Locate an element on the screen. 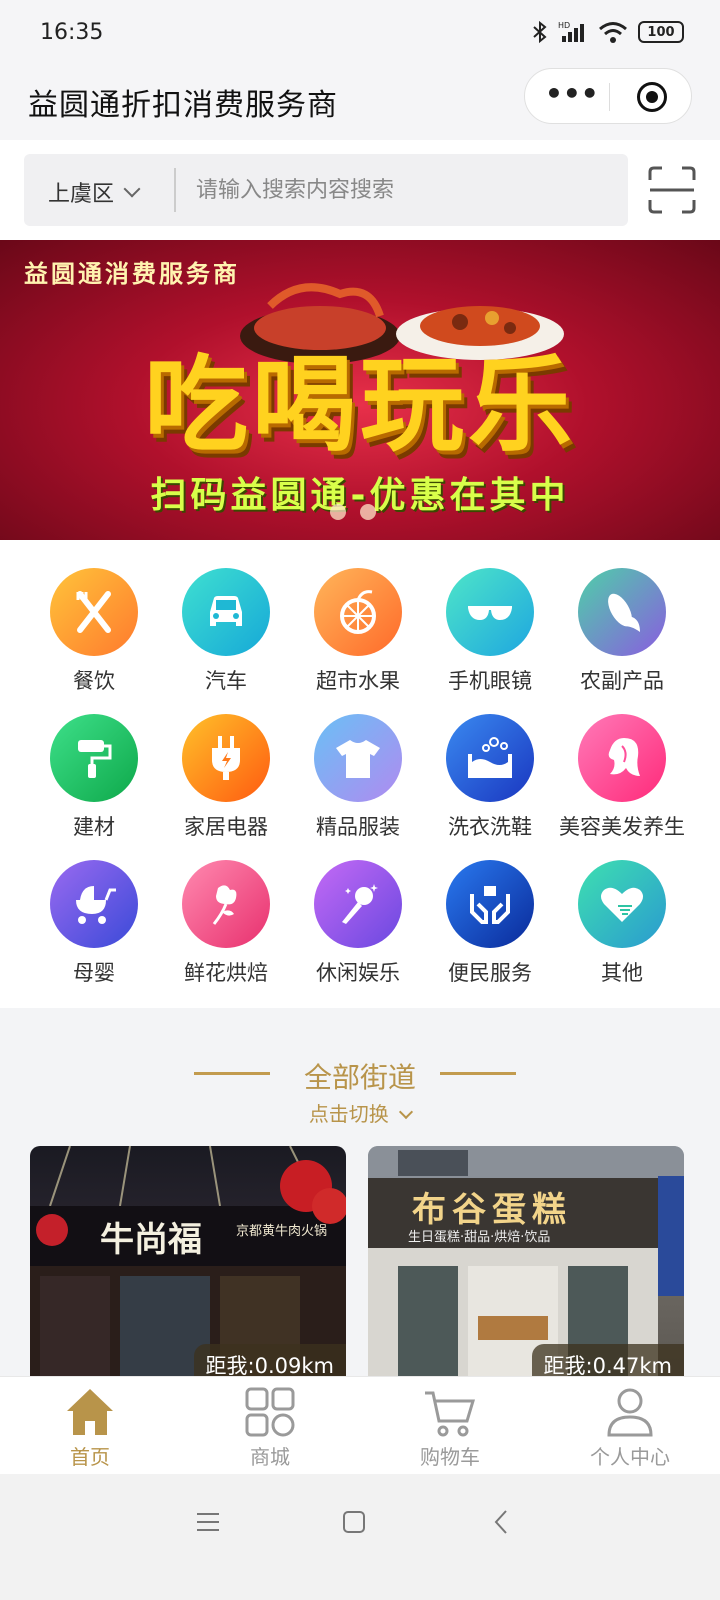 This screenshot has width=720, height=1600. tab-cart: 购物车 is located at coordinates (450, 1425).